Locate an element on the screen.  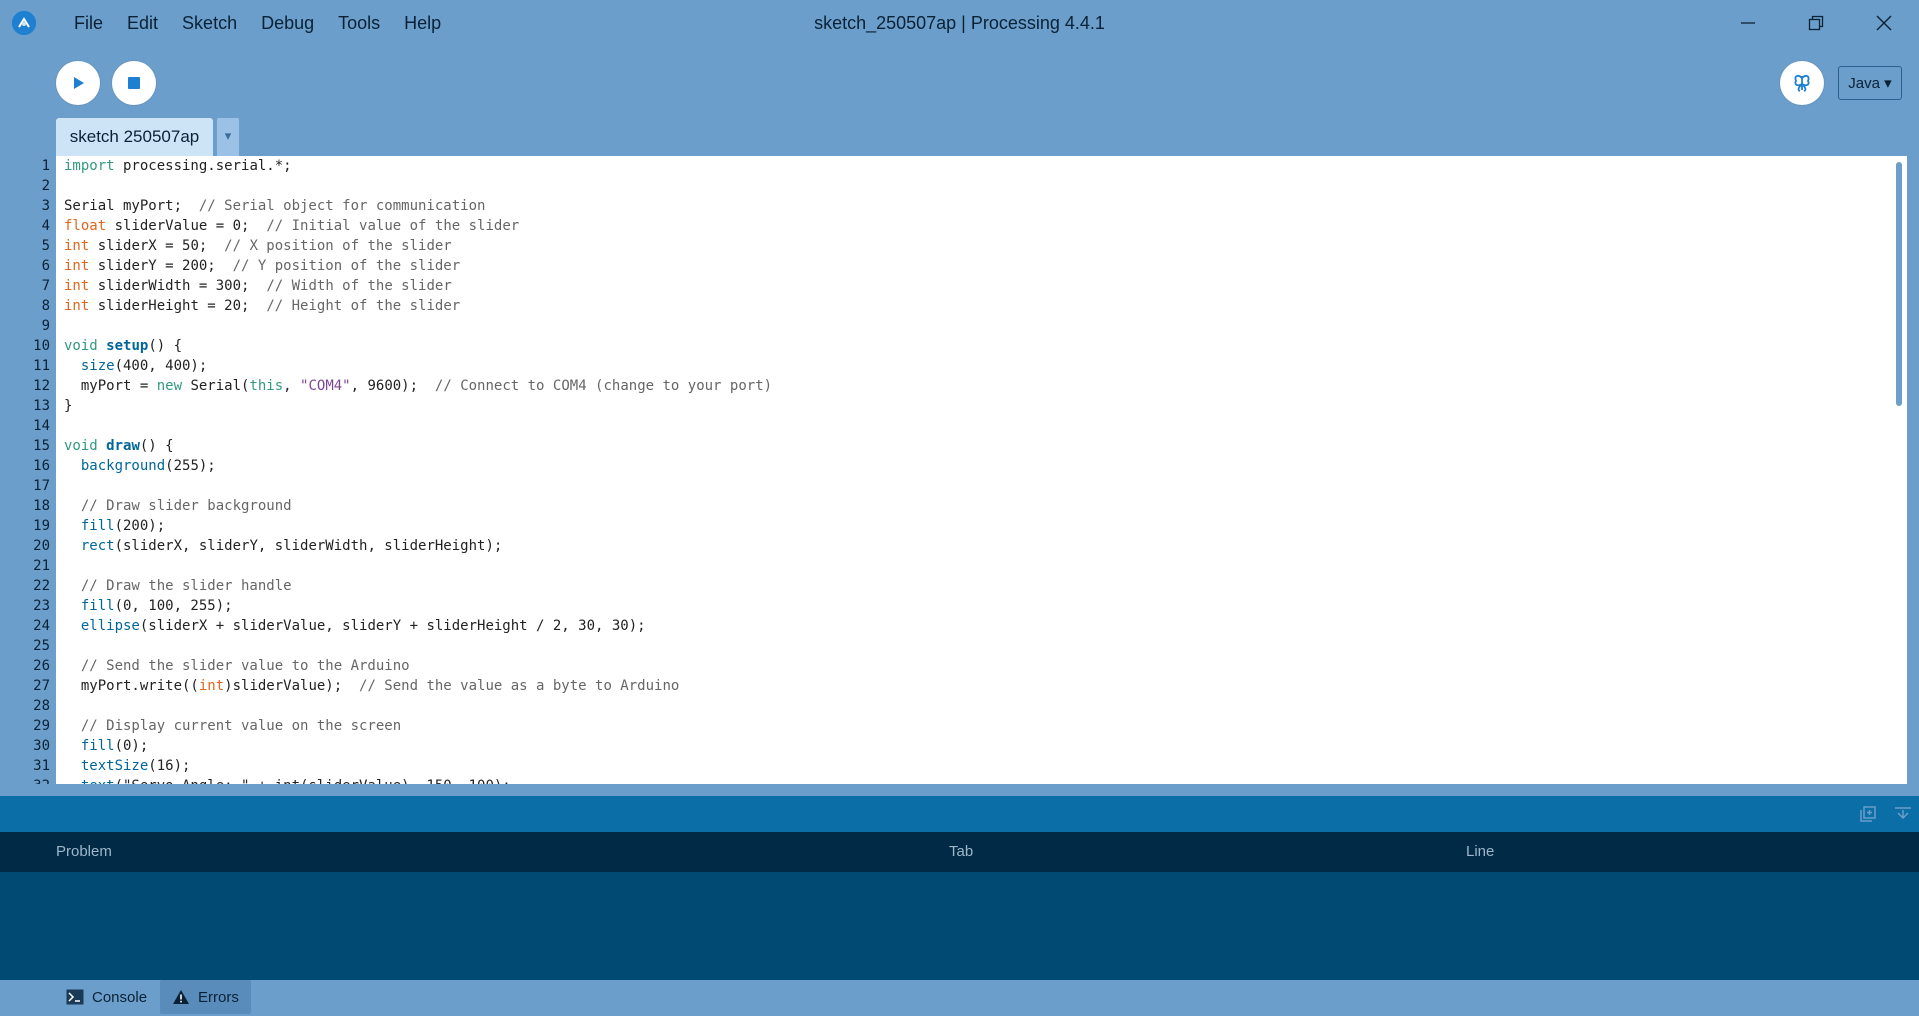
code-token: sliderHeight = 20; is located at coordinates (178, 306).